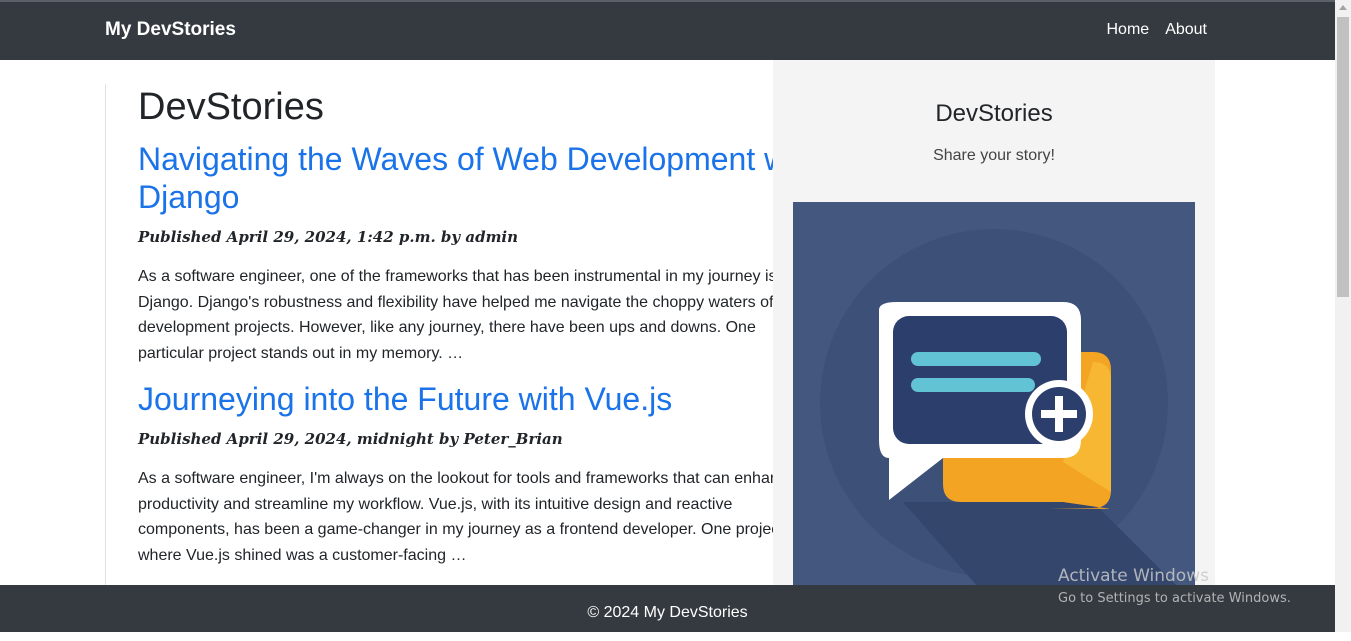 Image resolution: width=1351 pixels, height=641 pixels. Describe the element at coordinates (1343, 7) in the screenshot. I see `scroll-up-arrow-icon` at that location.